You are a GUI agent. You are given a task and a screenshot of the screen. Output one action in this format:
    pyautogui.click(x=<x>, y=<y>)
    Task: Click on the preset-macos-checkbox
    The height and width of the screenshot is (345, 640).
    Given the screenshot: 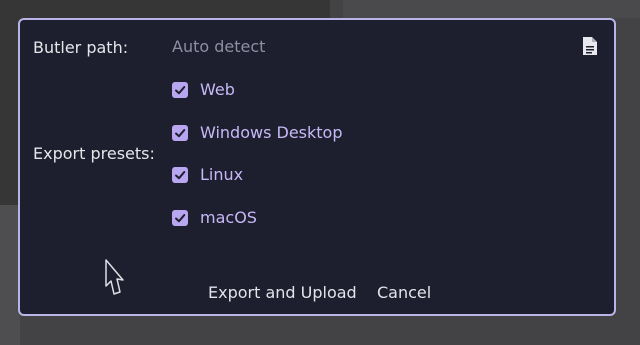 What is the action you would take?
    pyautogui.click(x=180, y=218)
    